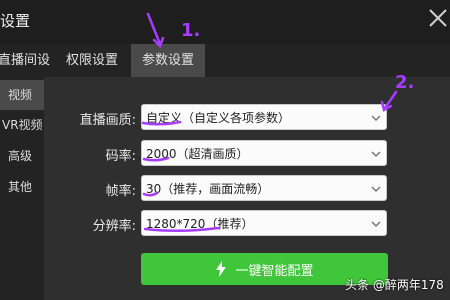 Image resolution: width=450 pixels, height=300 pixels. What do you see at coordinates (22, 156) in the screenshot?
I see `sidebar-item-advanced: 高级` at bounding box center [22, 156].